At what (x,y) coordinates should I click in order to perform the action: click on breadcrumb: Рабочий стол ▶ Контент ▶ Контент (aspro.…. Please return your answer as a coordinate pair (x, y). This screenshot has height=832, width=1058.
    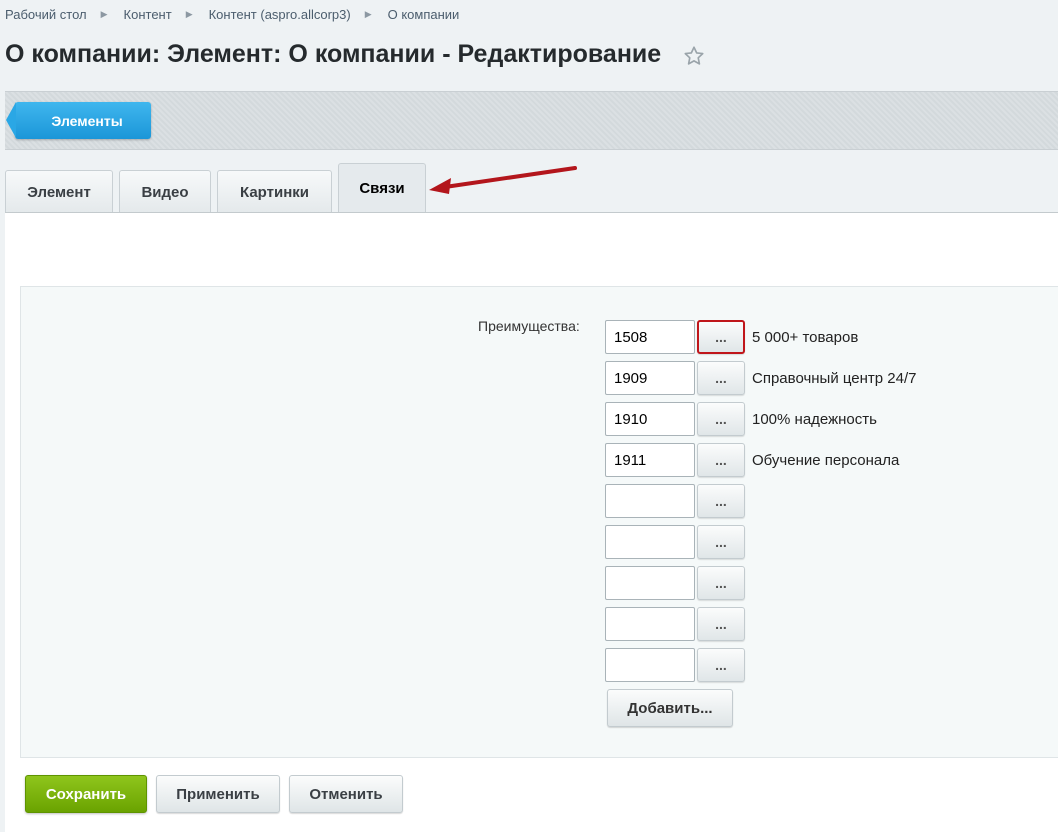
    Looking at the image, I should click on (232, 14).